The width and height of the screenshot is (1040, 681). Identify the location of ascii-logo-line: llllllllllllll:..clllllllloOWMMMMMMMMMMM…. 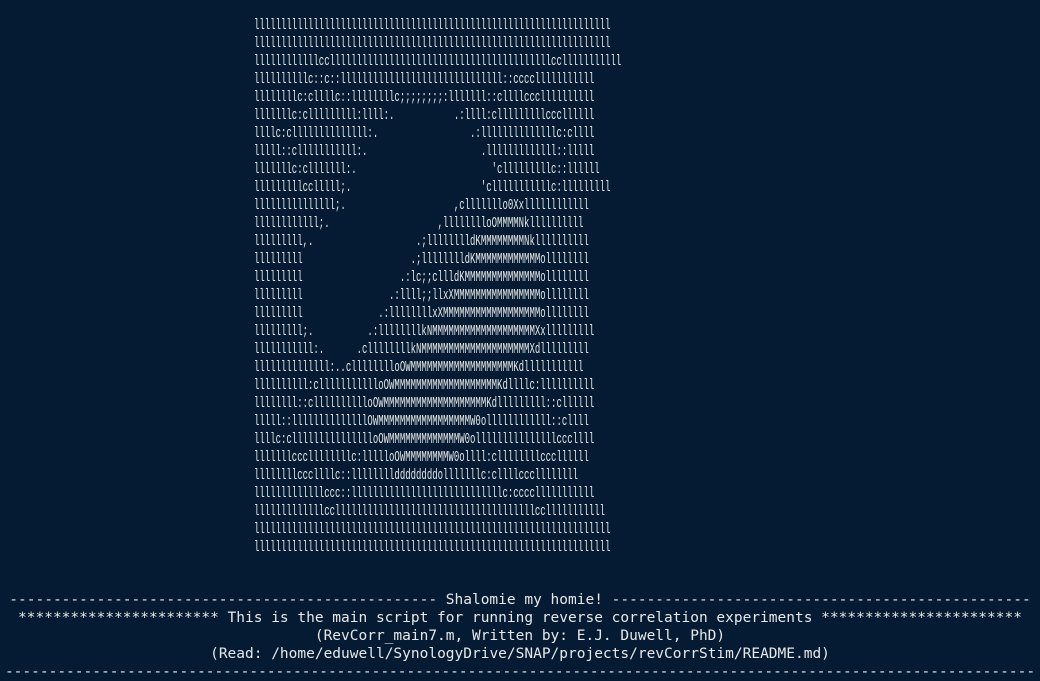
(419, 367).